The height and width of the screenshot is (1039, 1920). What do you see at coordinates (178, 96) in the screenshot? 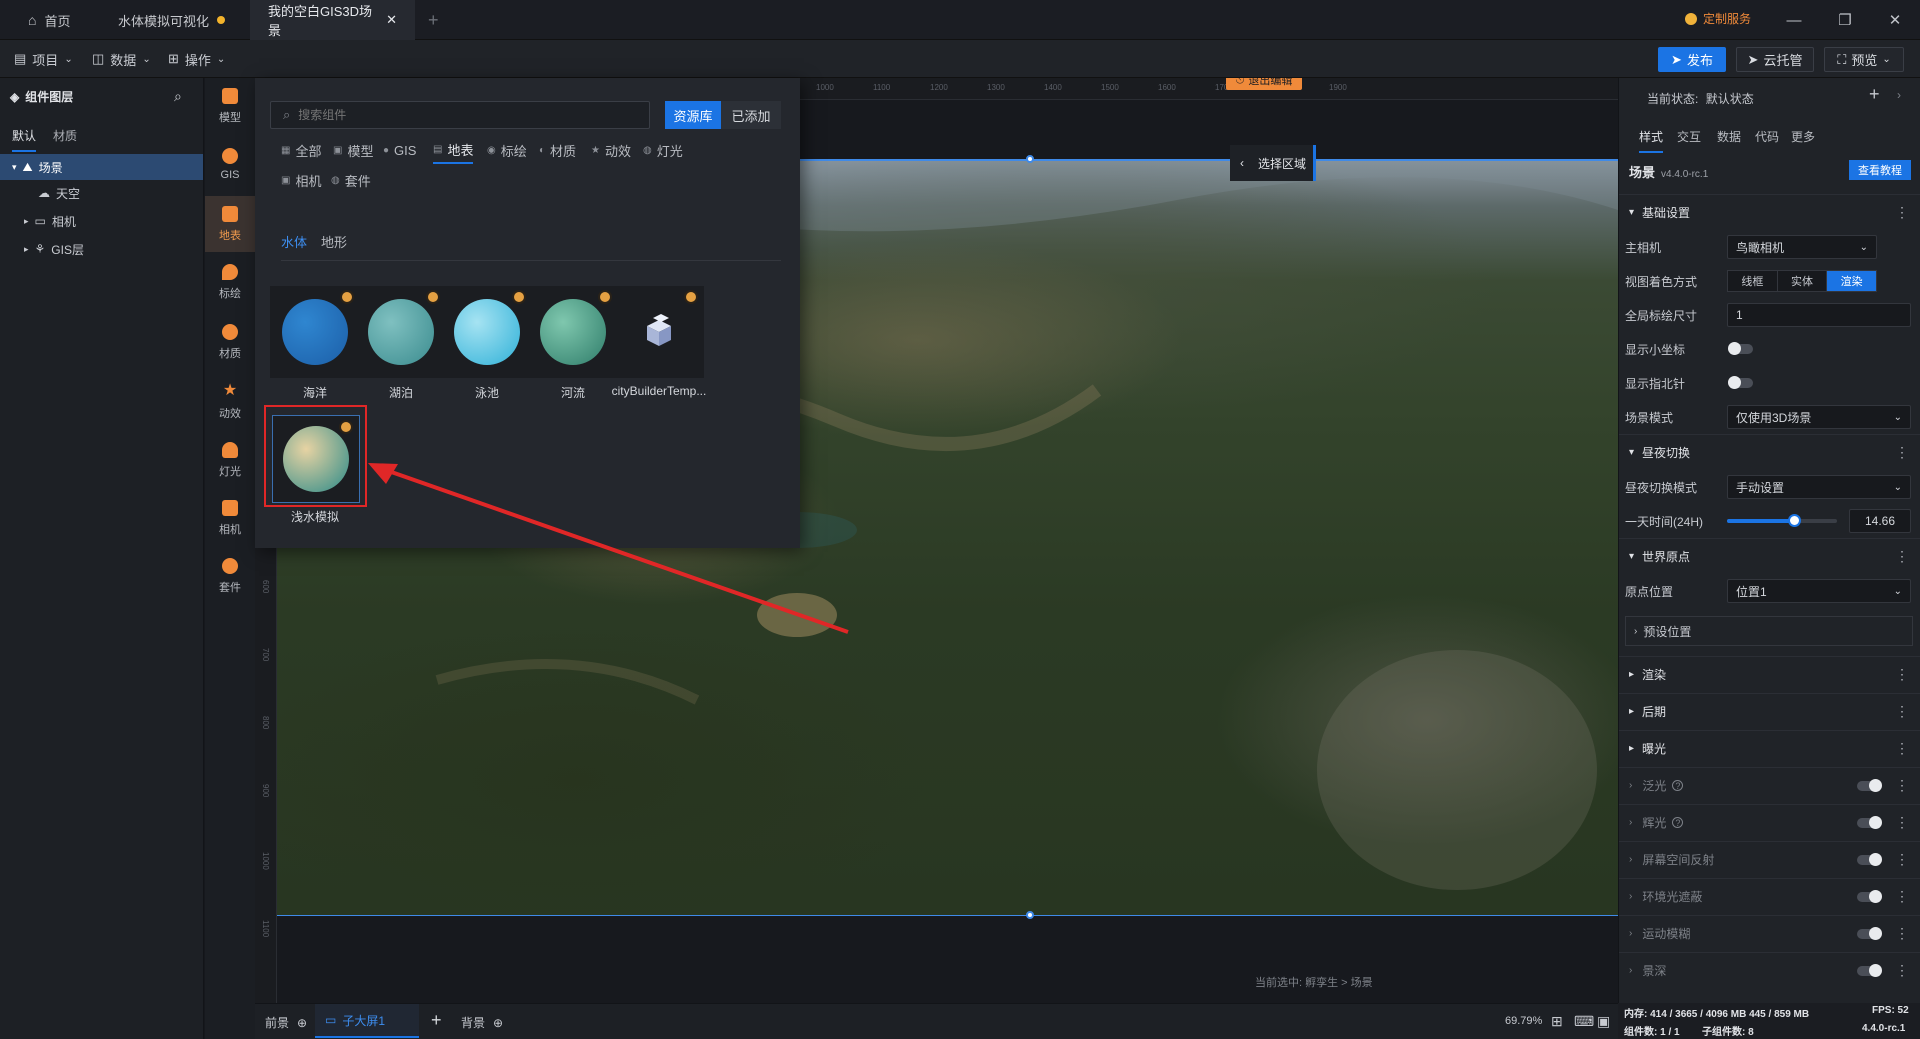
I see `search-icon: ⌕` at bounding box center [178, 96].